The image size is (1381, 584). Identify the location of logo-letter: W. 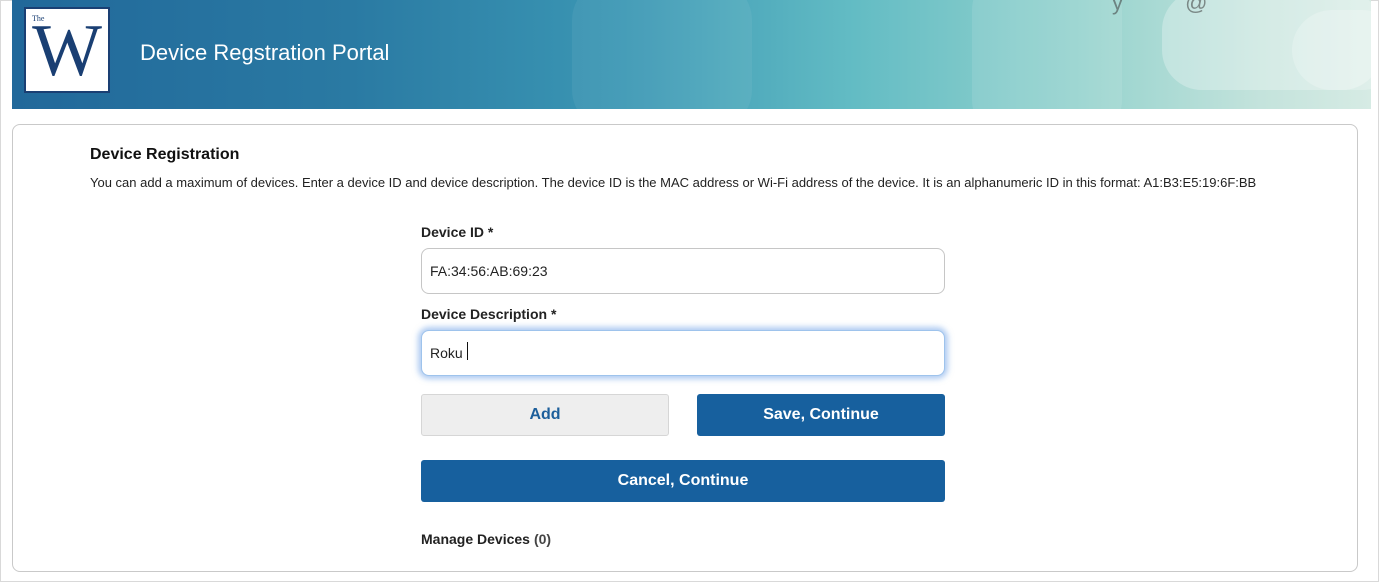
(67, 51).